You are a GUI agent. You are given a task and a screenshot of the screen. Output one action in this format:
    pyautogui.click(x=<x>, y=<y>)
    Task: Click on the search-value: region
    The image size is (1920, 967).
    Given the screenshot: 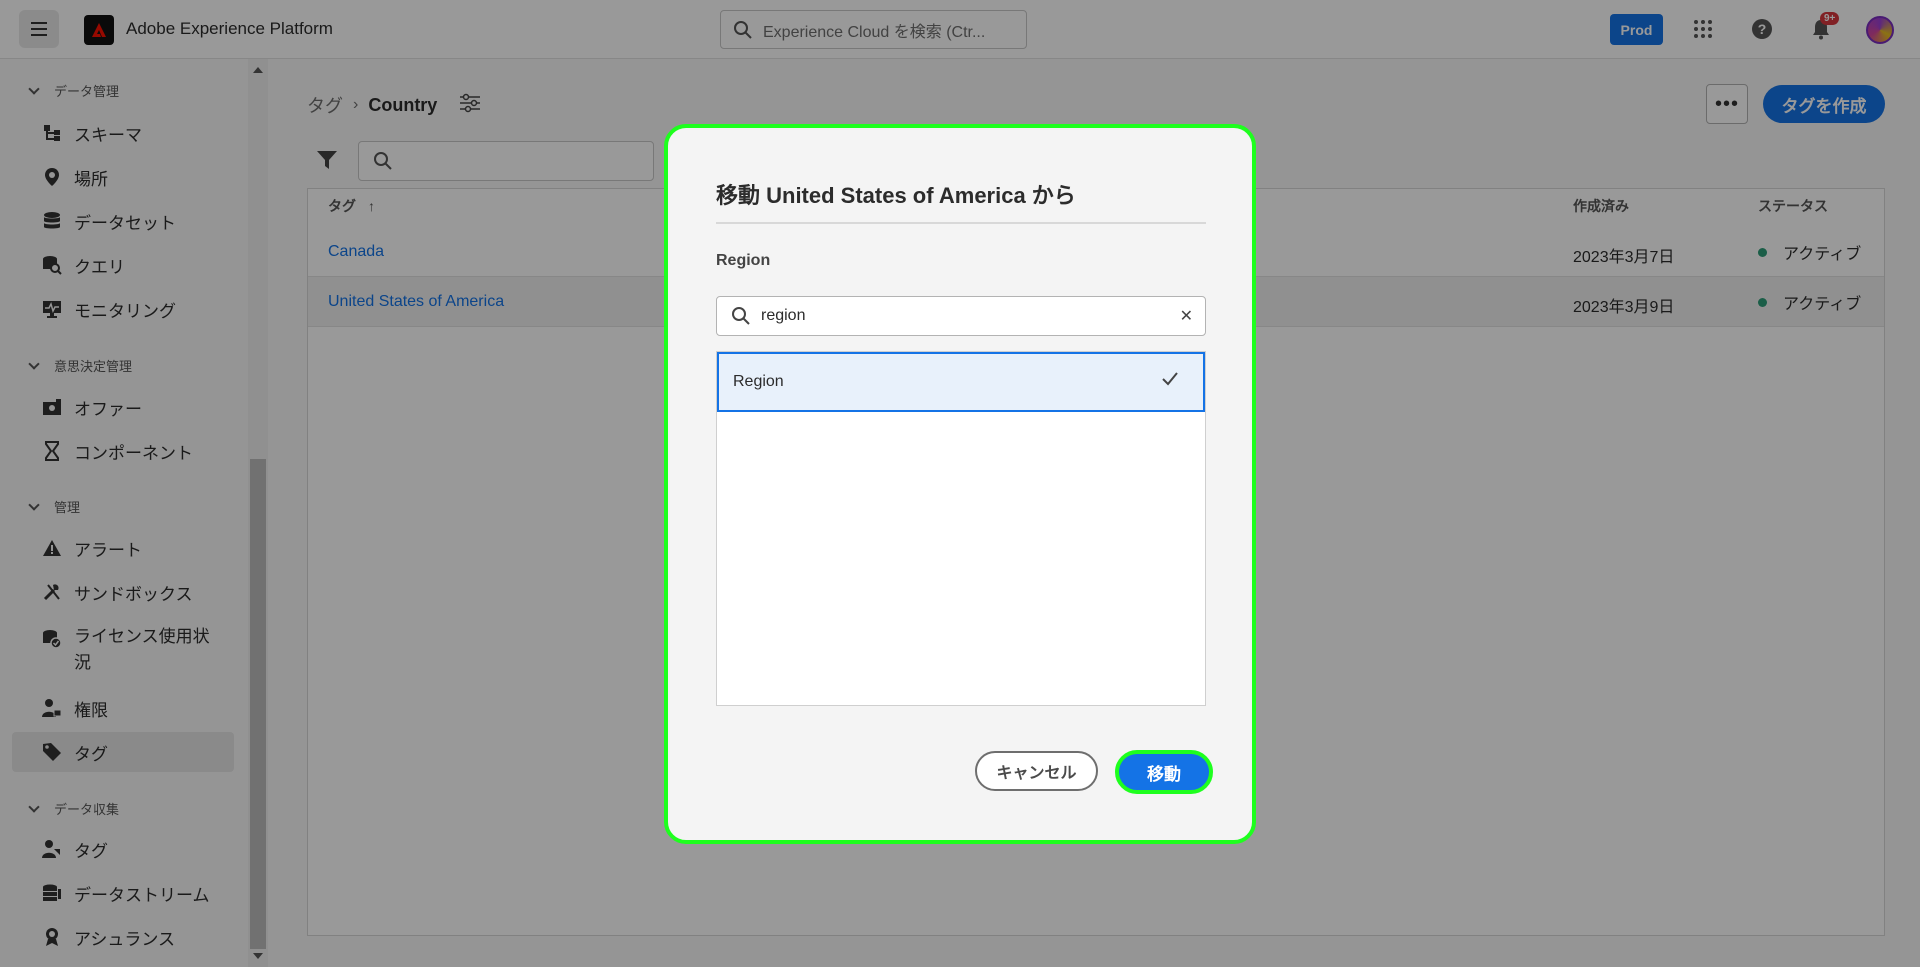 What is the action you would take?
    pyautogui.click(x=783, y=315)
    